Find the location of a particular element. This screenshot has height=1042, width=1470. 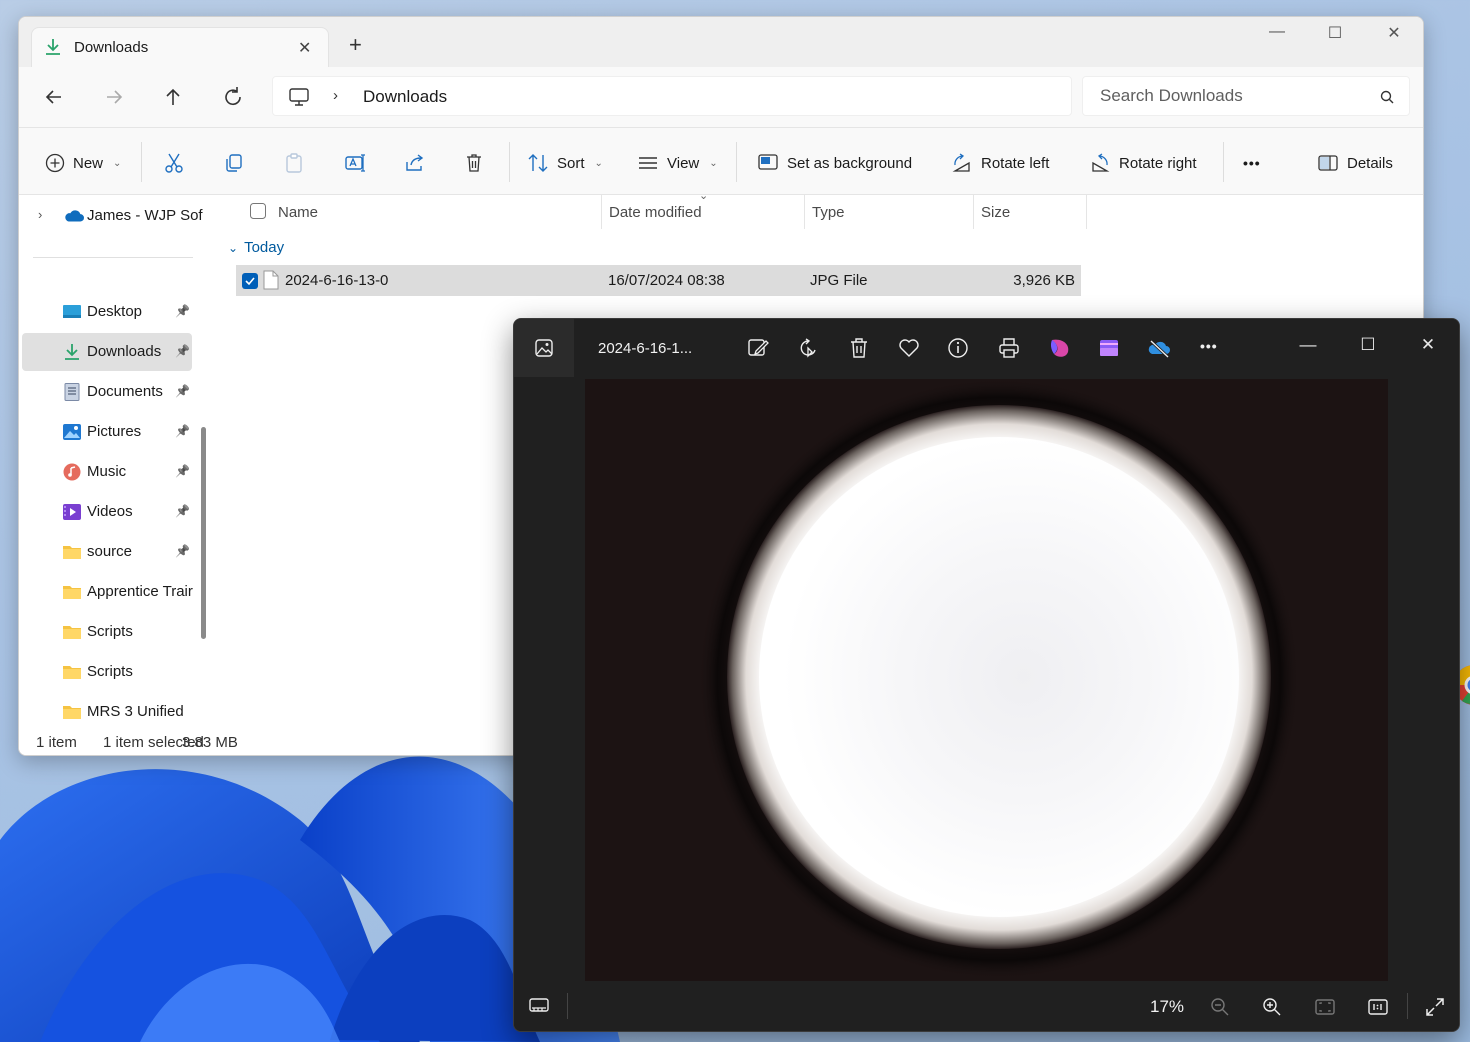

search-icon is located at coordinates (1387, 97).